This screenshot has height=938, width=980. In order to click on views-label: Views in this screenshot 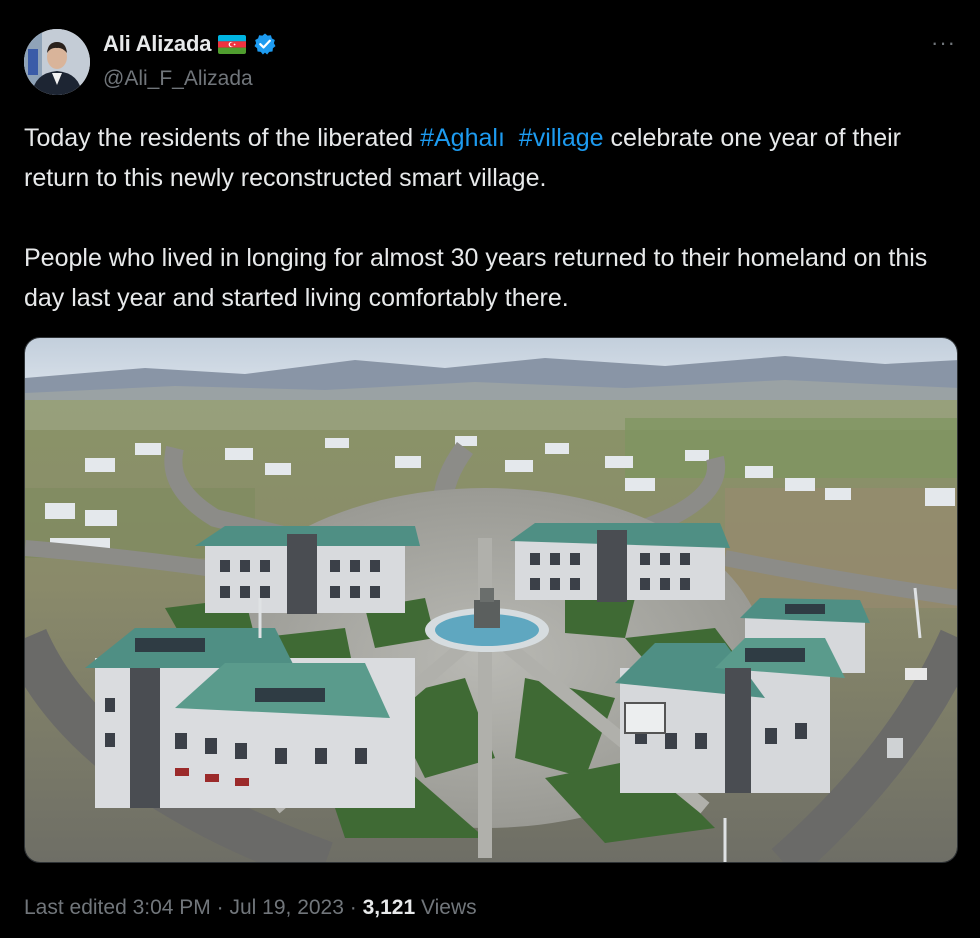, I will do `click(449, 907)`.